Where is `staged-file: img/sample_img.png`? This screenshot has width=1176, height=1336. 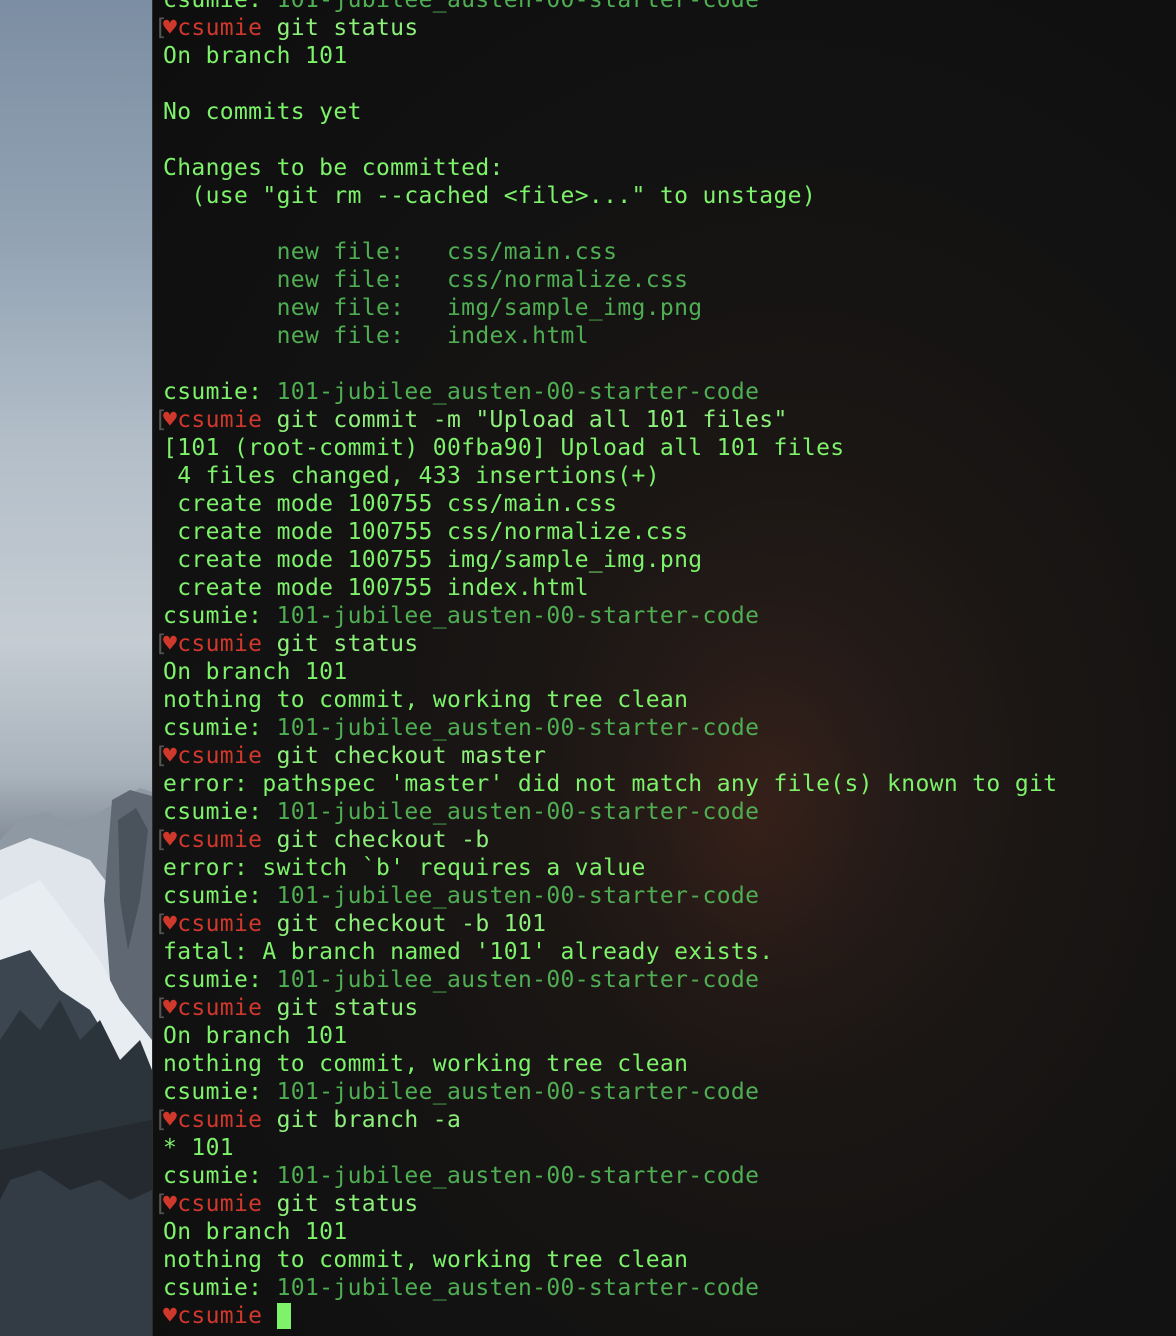
staged-file: img/sample_img.png is located at coordinates (574, 308).